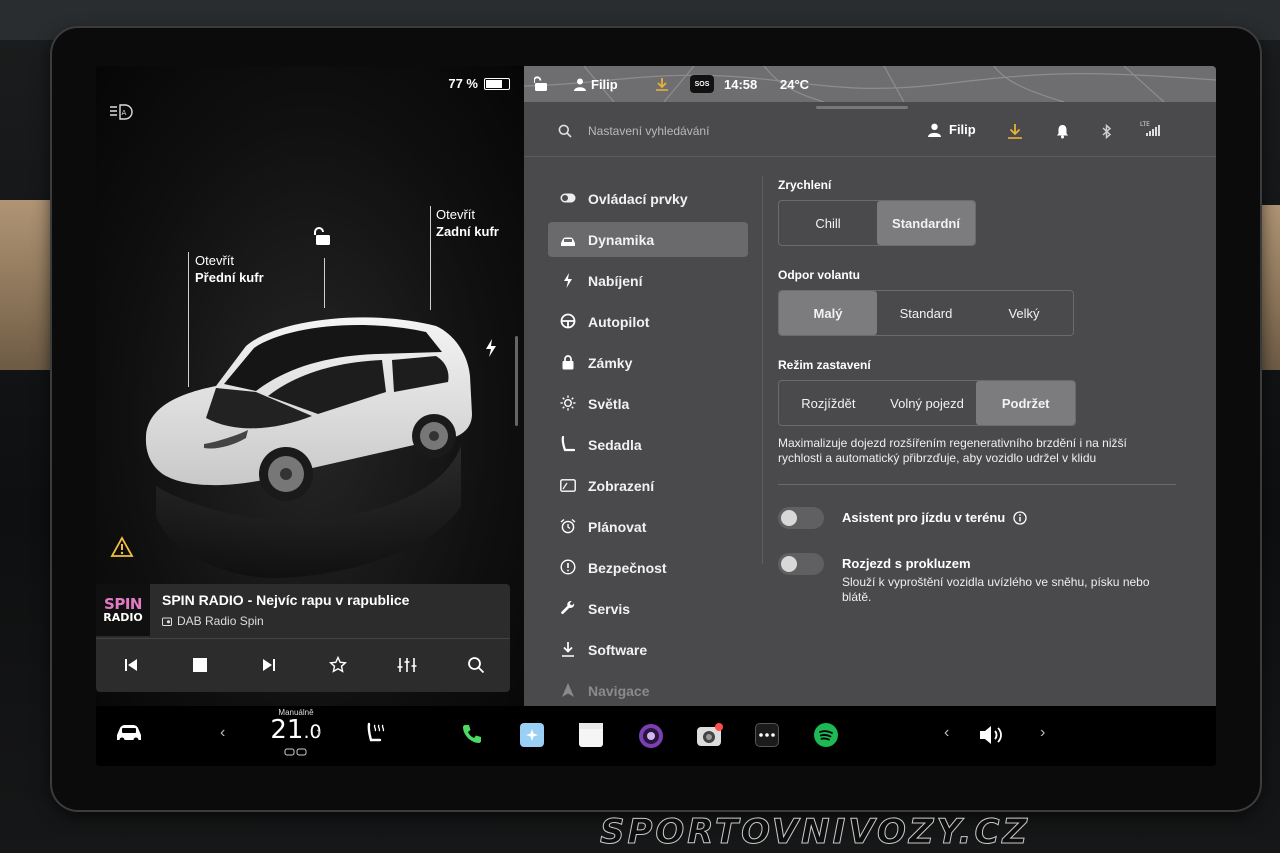 The height and width of the screenshot is (853, 1280). I want to click on open-trunk-label: Otevřít Zadní kufr, so click(467, 223).